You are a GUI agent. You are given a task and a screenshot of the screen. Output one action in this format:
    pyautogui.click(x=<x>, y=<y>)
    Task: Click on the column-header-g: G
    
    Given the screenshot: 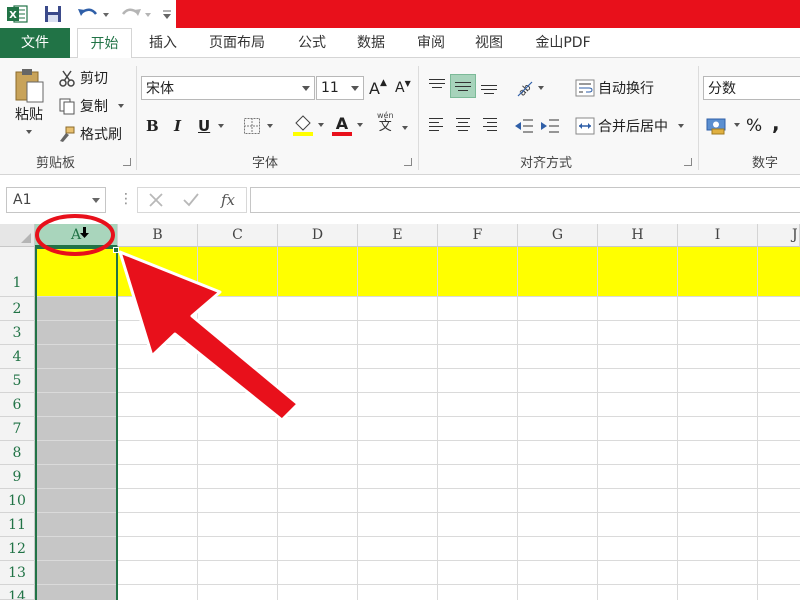 What is the action you would take?
    pyautogui.click(x=558, y=235)
    